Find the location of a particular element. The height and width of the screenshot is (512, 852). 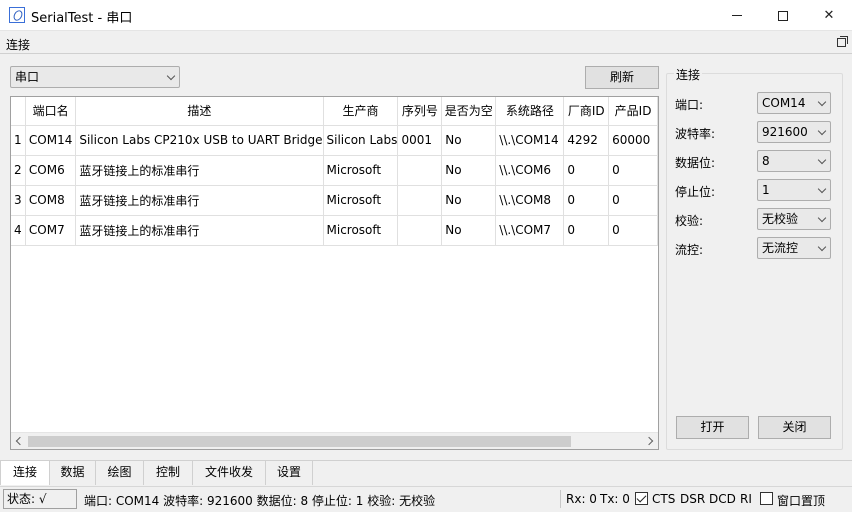

dock-title-bar: 连接 is located at coordinates (426, 43).